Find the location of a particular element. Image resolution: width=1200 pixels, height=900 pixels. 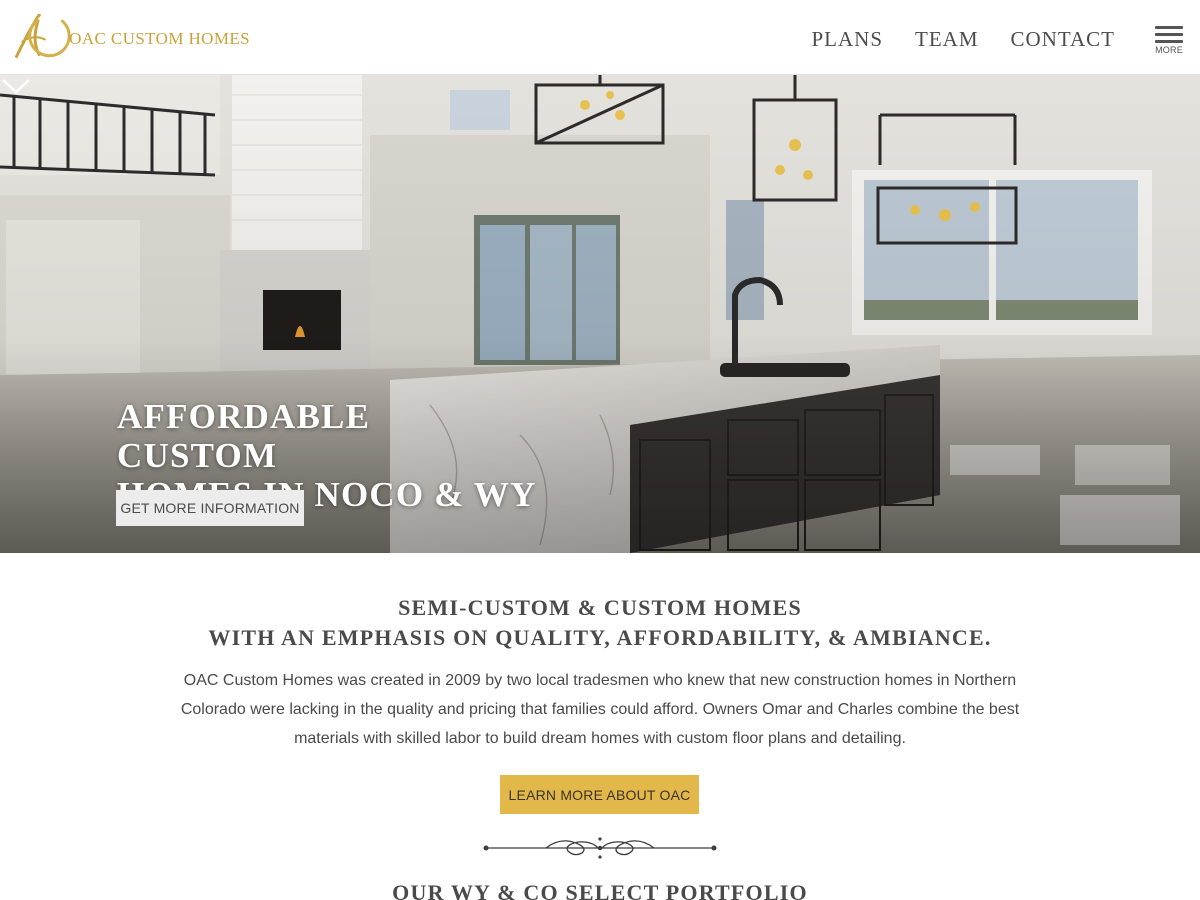

more-menu-label: MORE is located at coordinates (1169, 50).